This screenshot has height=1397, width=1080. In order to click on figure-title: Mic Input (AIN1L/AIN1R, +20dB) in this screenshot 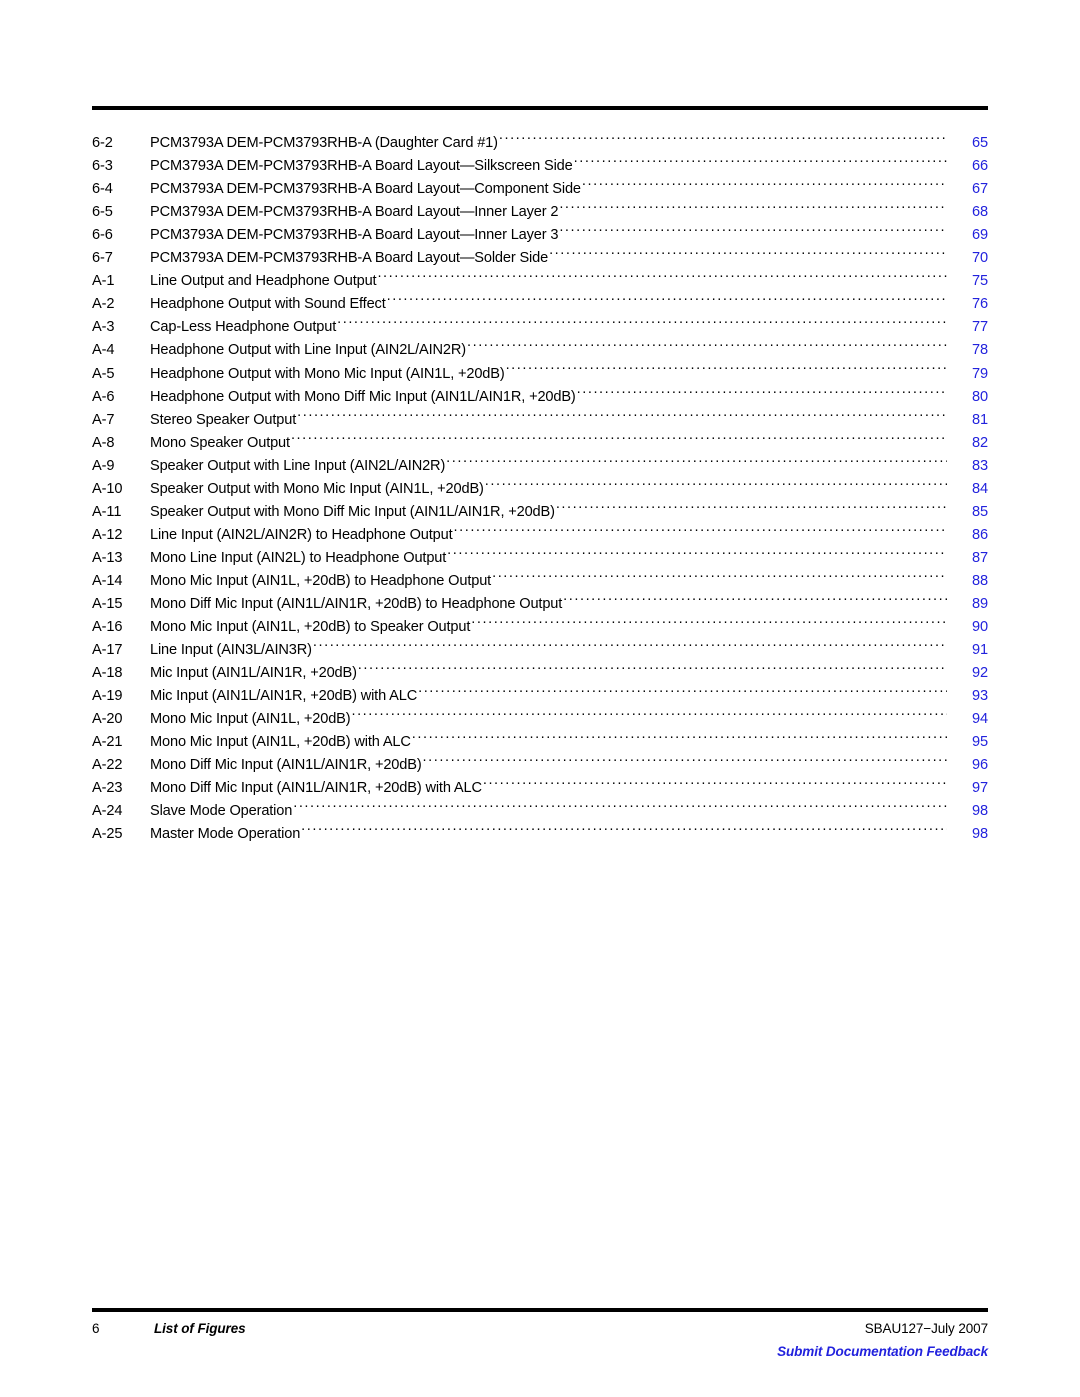, I will do `click(253, 673)`.